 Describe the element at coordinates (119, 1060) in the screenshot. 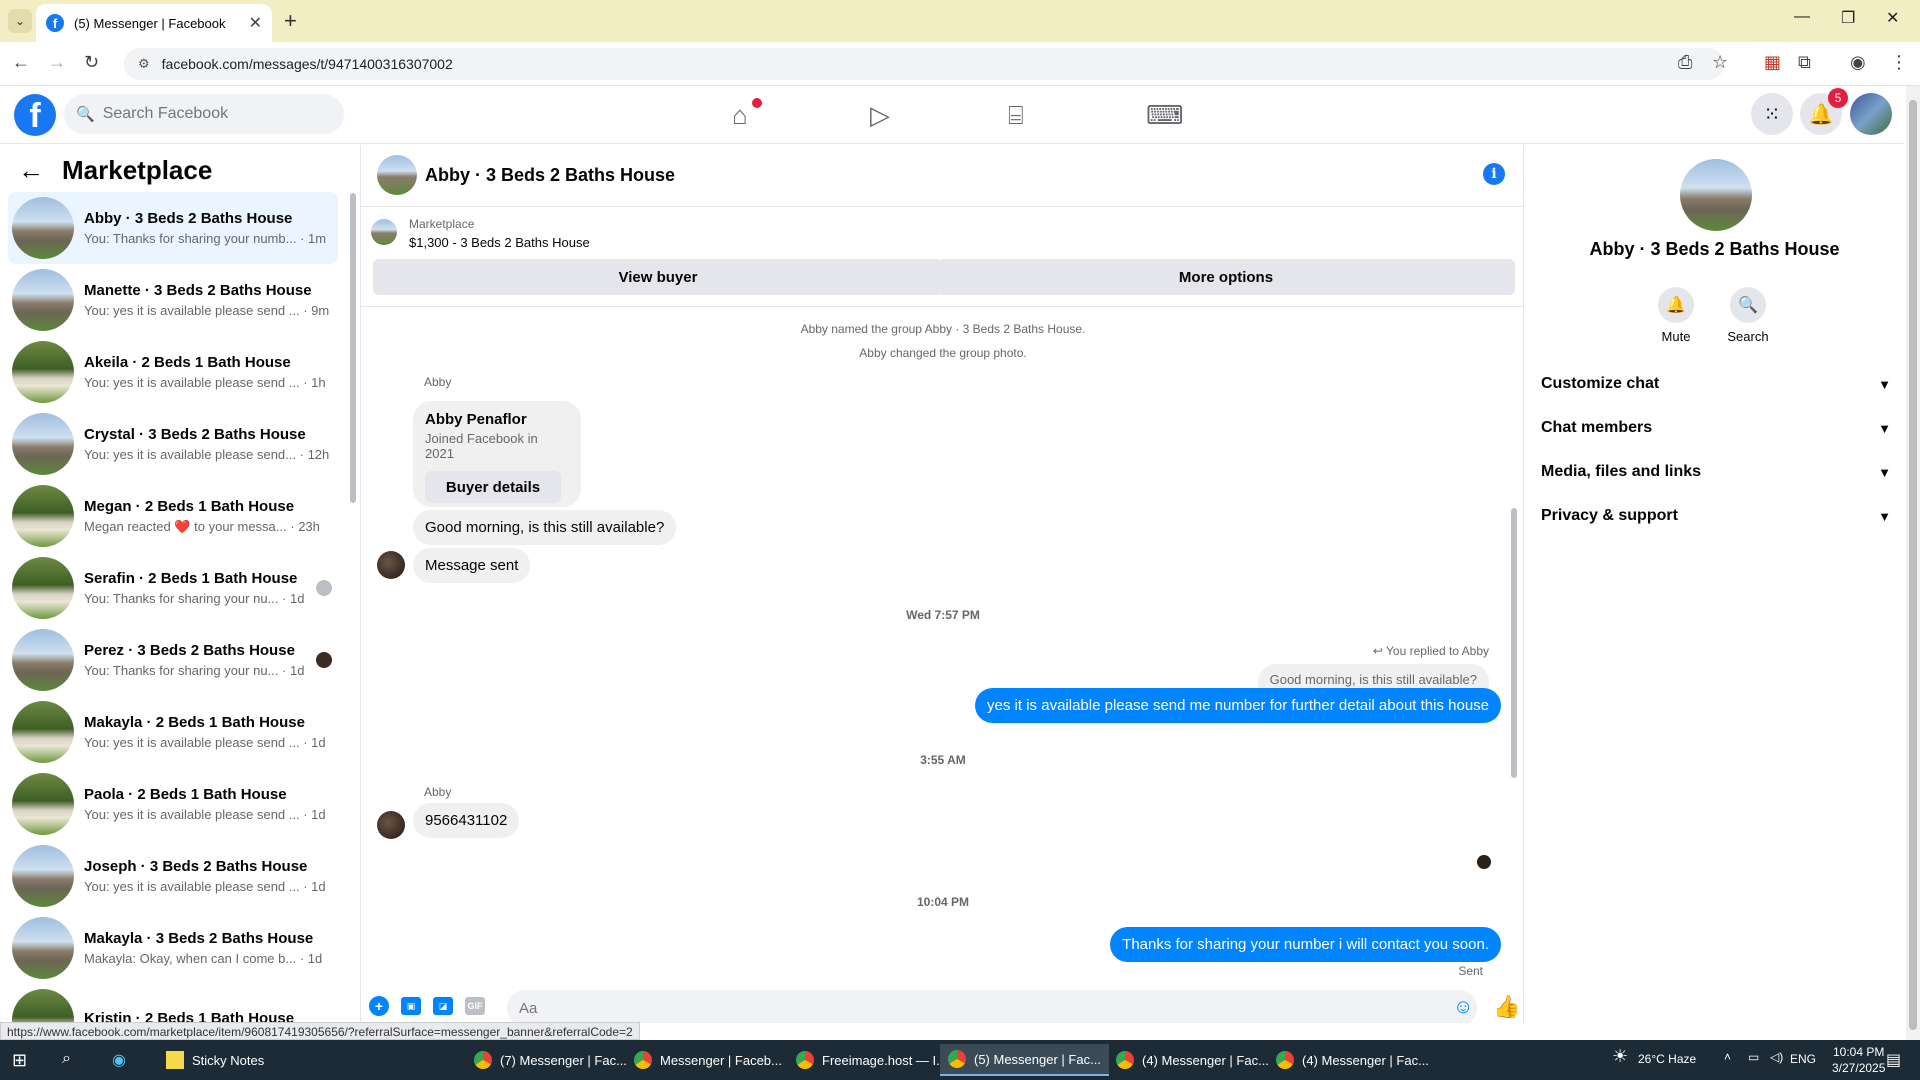

I see `edge-browser-icon: ◉` at that location.